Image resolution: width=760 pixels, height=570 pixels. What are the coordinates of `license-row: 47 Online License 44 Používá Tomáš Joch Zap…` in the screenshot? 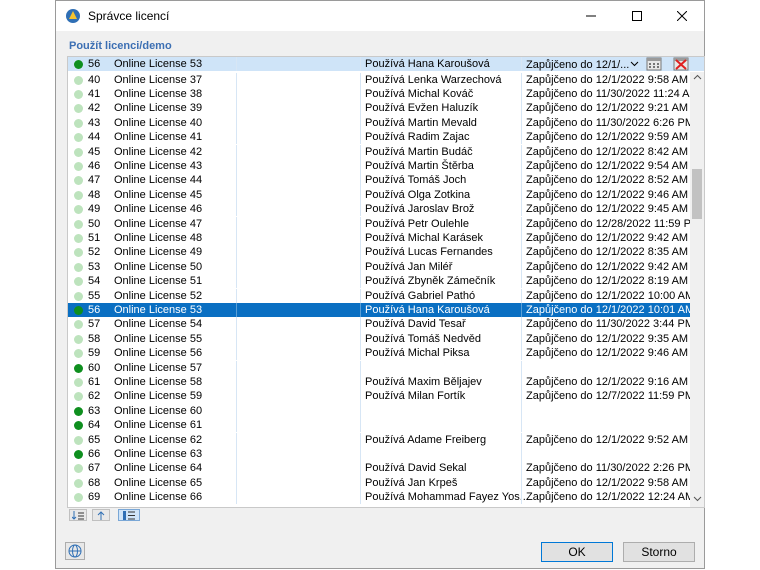 It's located at (379, 180).